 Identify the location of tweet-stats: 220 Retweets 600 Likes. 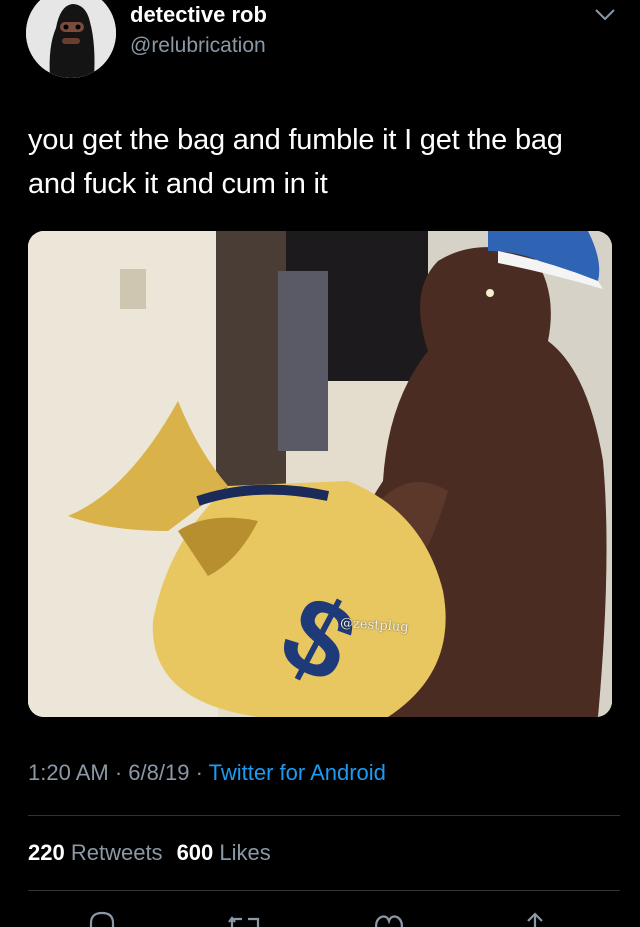
(149, 853).